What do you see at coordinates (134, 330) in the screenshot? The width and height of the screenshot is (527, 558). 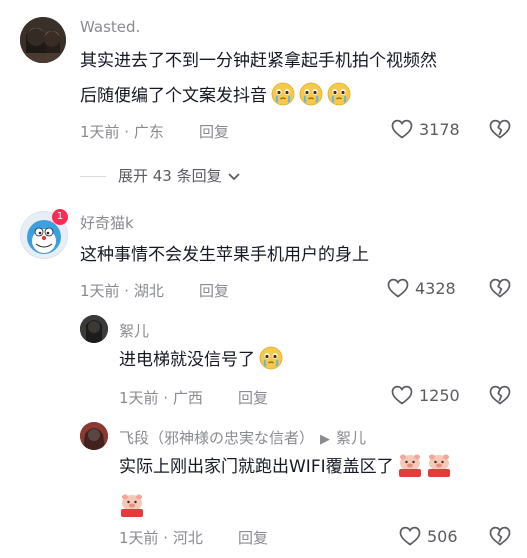 I see `reply-username: 絮儿` at bounding box center [134, 330].